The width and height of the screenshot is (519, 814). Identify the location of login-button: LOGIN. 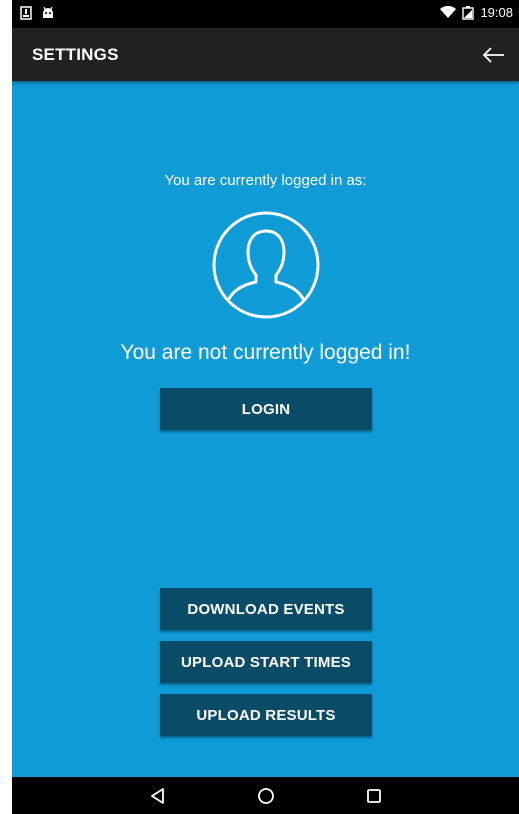
(266, 409).